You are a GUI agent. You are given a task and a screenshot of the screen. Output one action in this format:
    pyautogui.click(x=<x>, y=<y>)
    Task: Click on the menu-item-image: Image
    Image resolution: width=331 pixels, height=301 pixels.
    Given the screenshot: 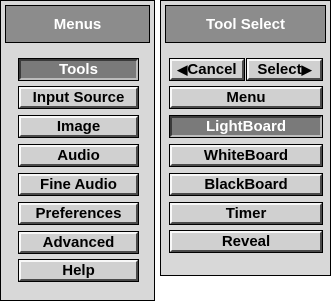 What is the action you would take?
    pyautogui.click(x=78, y=126)
    